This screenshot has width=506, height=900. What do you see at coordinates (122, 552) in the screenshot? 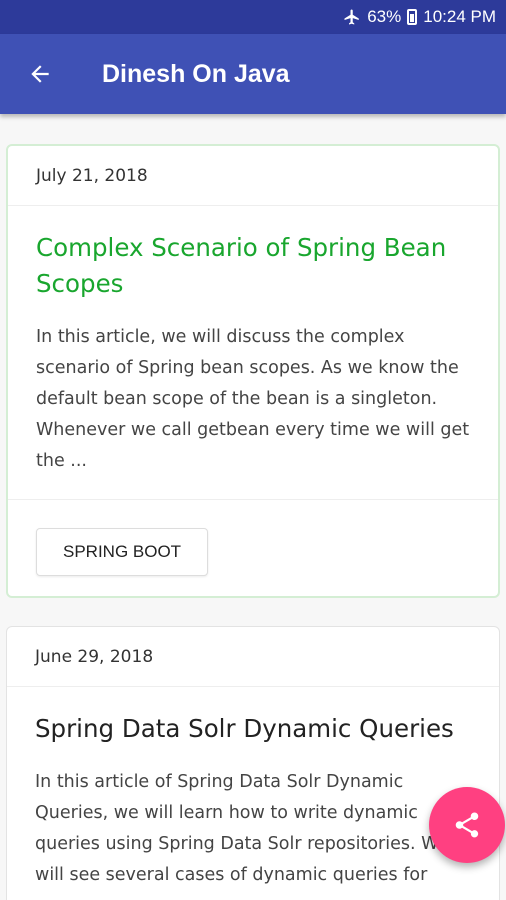
I see `tag-button: SPRING BOOT` at bounding box center [122, 552].